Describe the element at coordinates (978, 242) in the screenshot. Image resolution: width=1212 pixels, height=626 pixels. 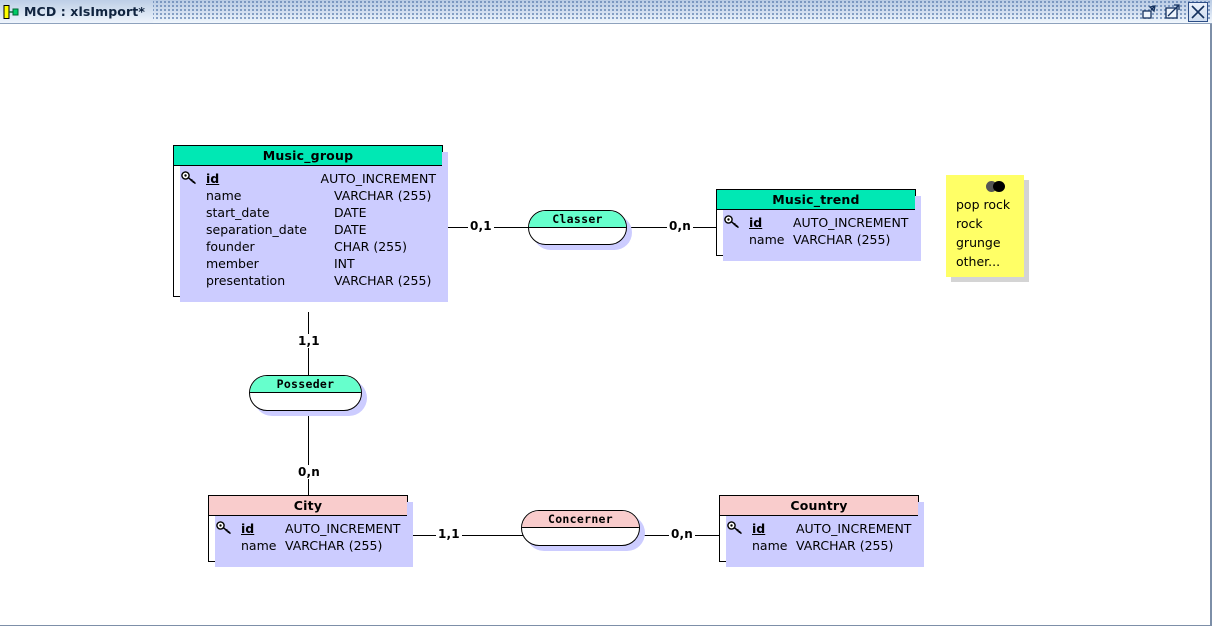
I see `sticky-note-line: grunge` at that location.